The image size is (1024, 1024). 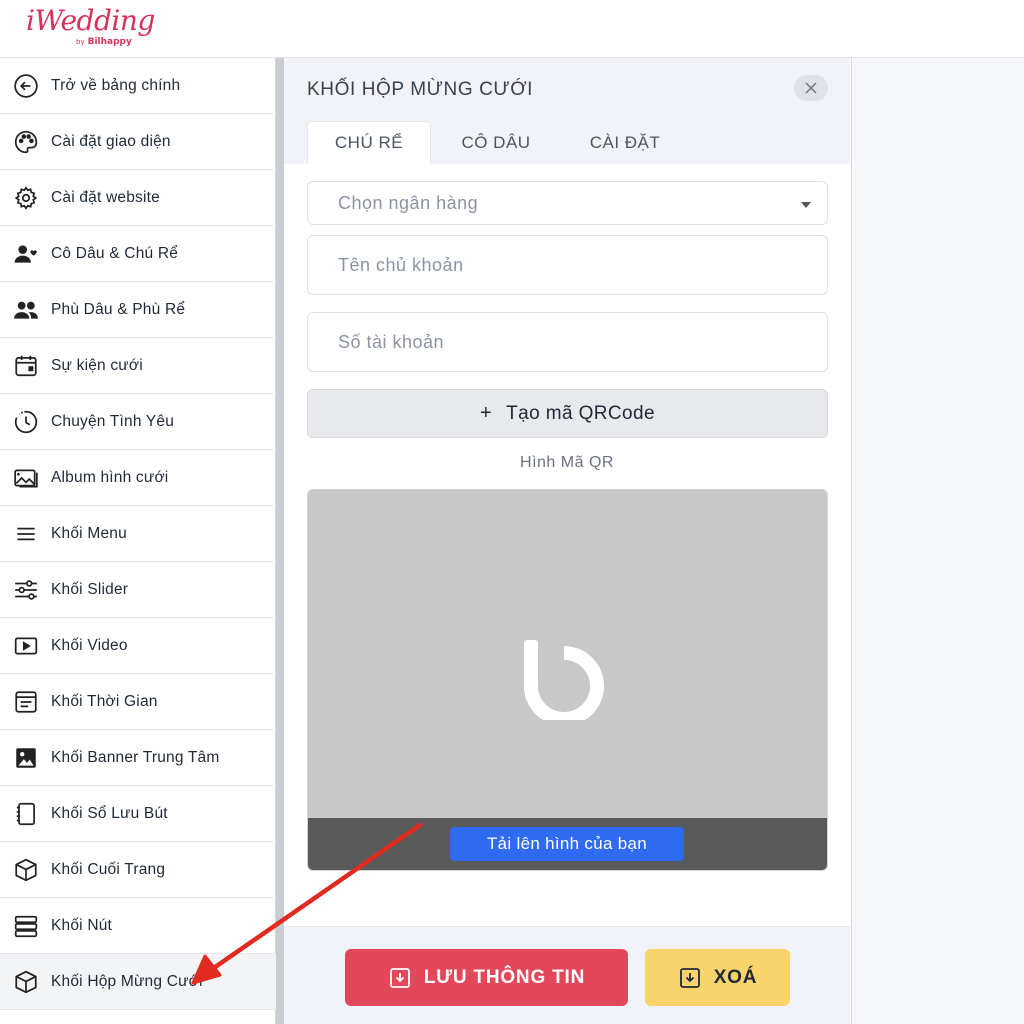 What do you see at coordinates (504, 977) in the screenshot?
I see `save-info-label: LƯU THÔNG TIN` at bounding box center [504, 977].